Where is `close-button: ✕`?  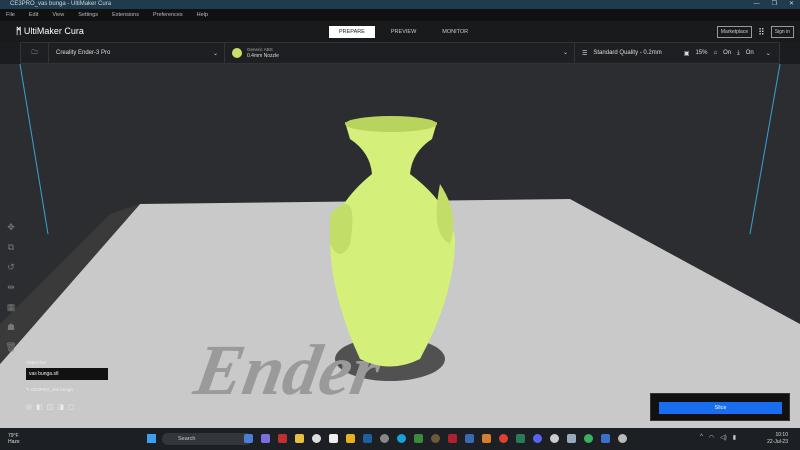 close-button: ✕ is located at coordinates (791, 4).